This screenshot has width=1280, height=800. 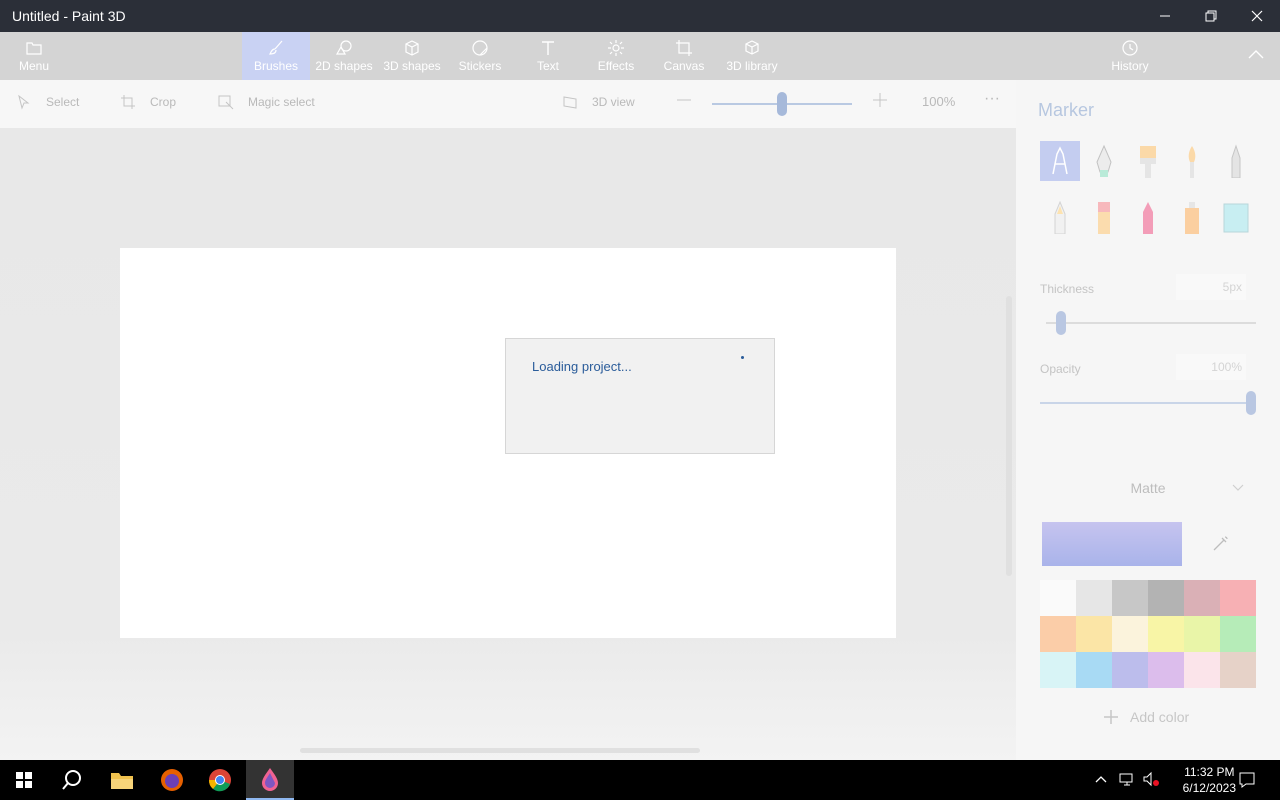 What do you see at coordinates (1104, 217) in the screenshot?
I see `eraser-button` at bounding box center [1104, 217].